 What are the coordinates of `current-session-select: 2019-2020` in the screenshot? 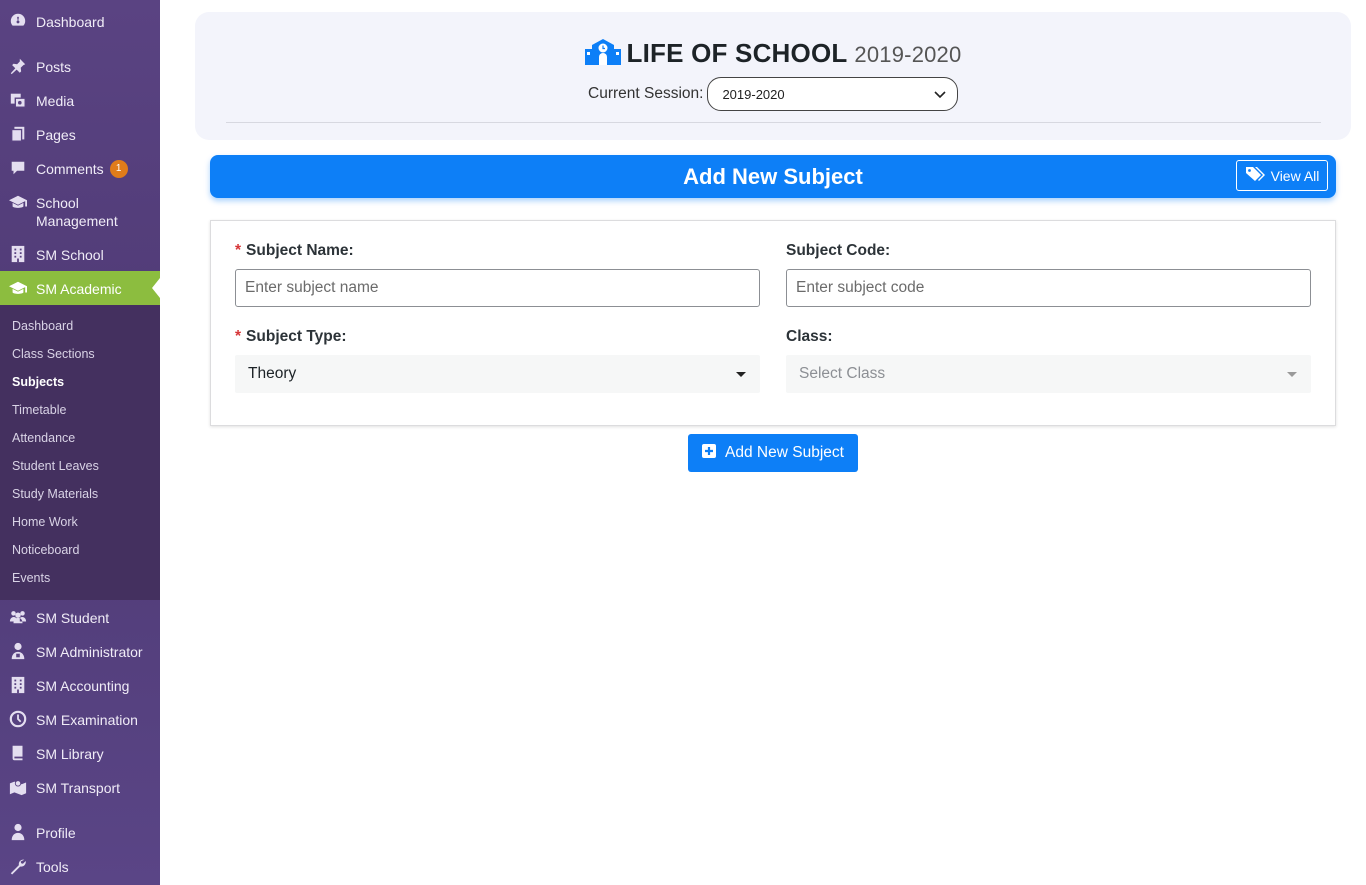 It's located at (833, 94).